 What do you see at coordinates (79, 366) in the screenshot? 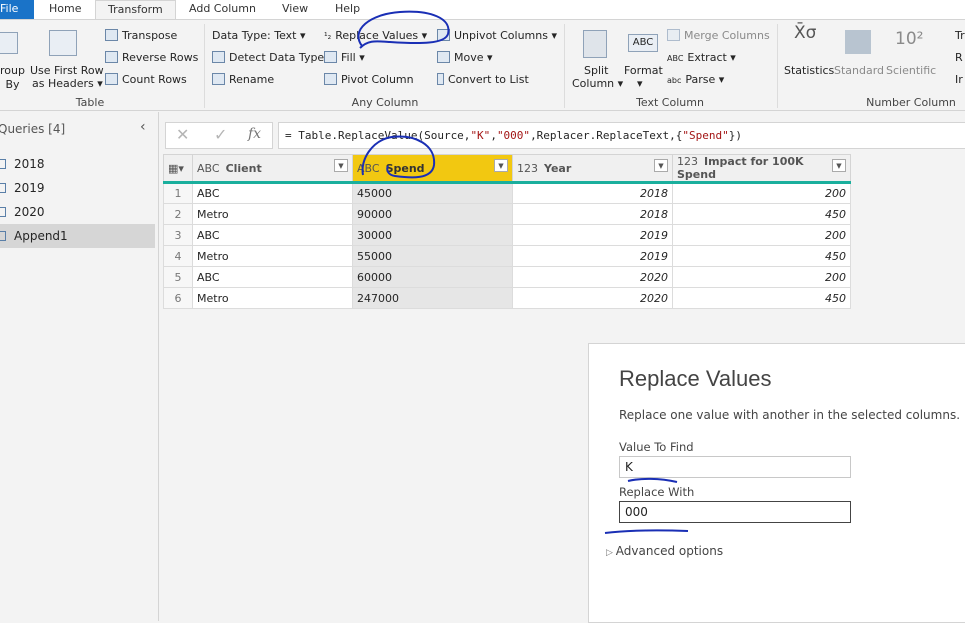
I see `queries-pane: Queries [4] ‹ 2018 2019 2020 Append1` at bounding box center [79, 366].